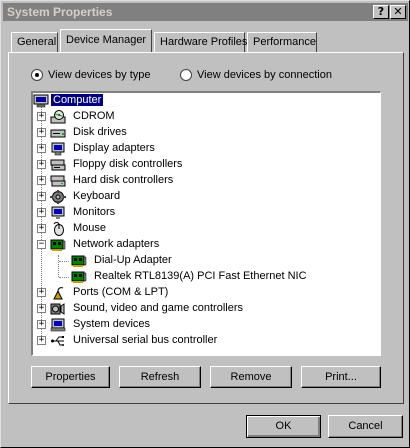 The width and height of the screenshot is (410, 448). Describe the element at coordinates (200, 276) in the screenshot. I see `tree-child-label: Realtek RTL8139(A) PCI Fast Ethernet NIC` at that location.